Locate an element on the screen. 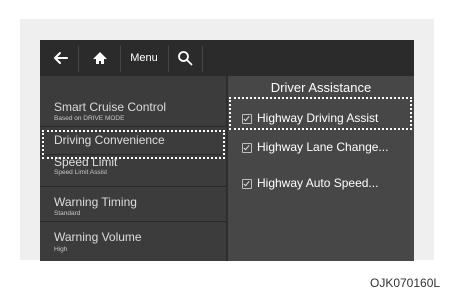  menu-item-subtitle: Speed Limit Assist is located at coordinates (81, 172).